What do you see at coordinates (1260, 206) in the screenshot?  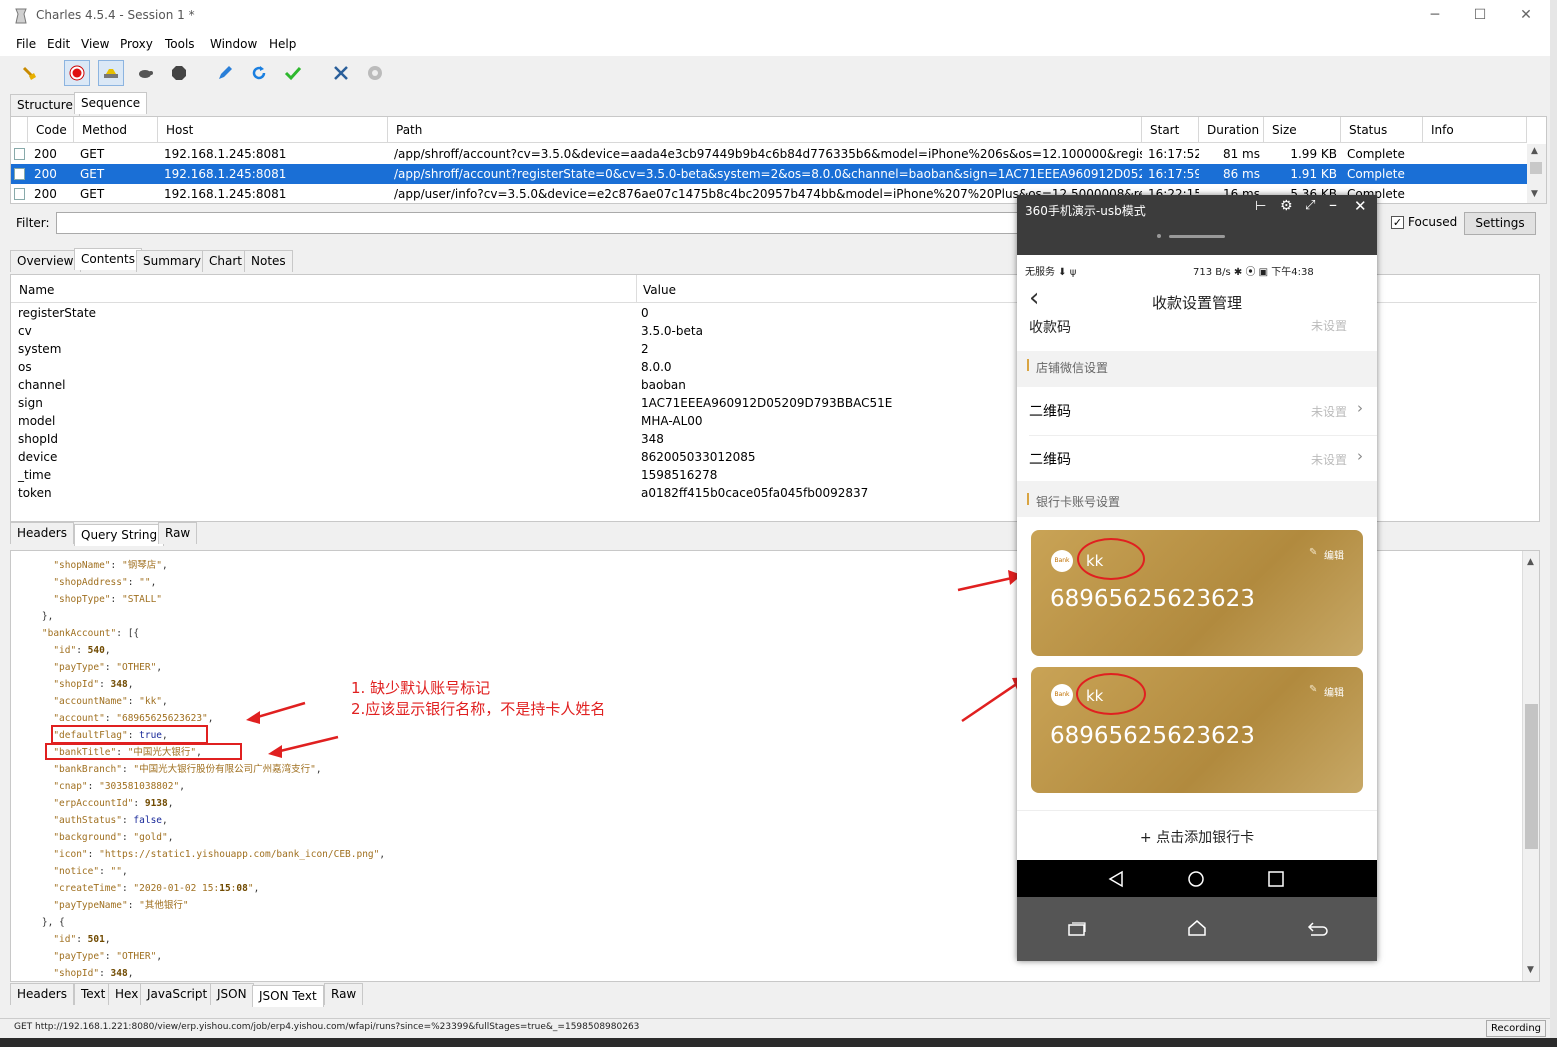 I see `pin-icon: ⊢` at bounding box center [1260, 206].